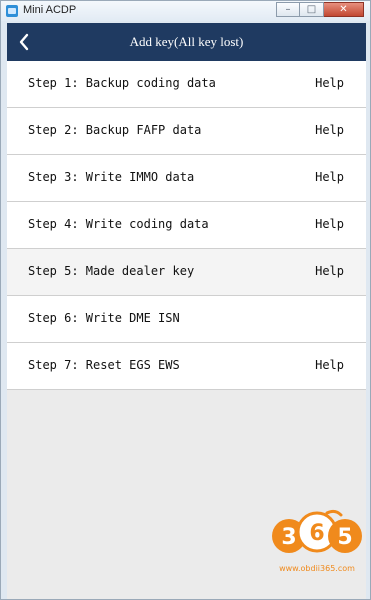  What do you see at coordinates (317, 568) in the screenshot?
I see `watermark-url: www.obdii365.com` at bounding box center [317, 568].